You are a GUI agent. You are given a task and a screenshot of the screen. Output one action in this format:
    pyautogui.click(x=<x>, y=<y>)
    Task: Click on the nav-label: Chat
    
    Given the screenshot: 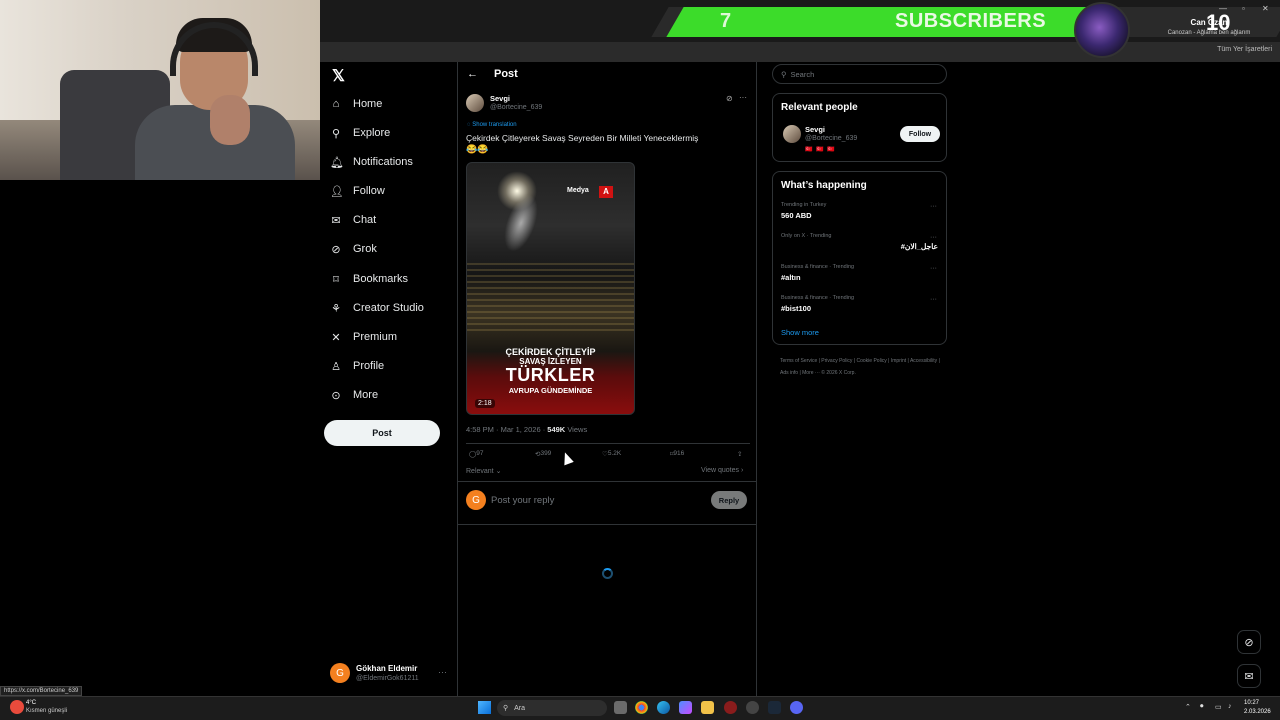 What is the action you would take?
    pyautogui.click(x=365, y=220)
    